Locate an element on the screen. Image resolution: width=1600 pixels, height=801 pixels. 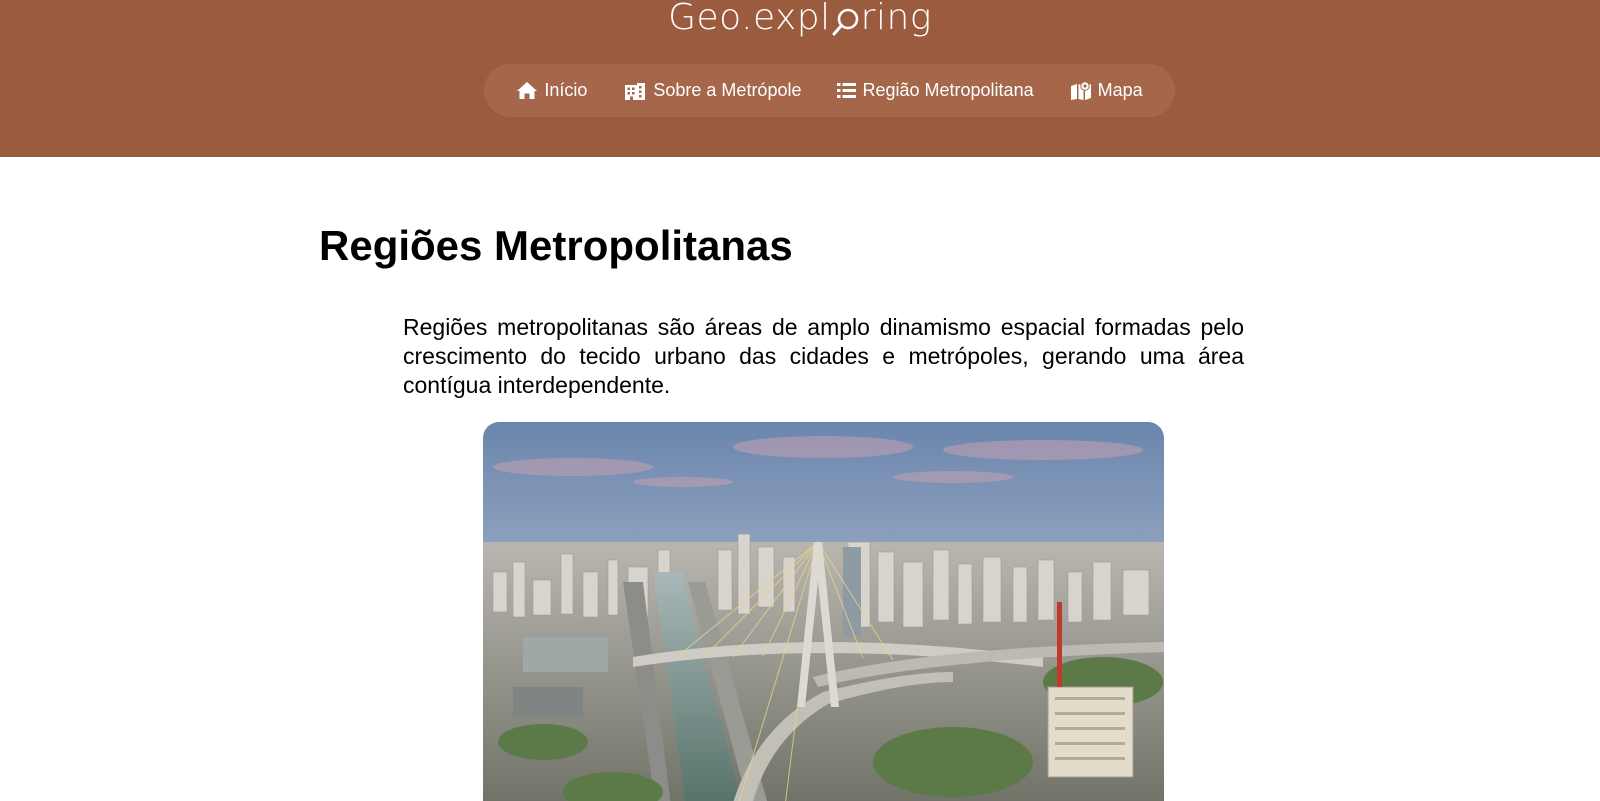
nav-item-mapa: Mapa is located at coordinates (1106, 90).